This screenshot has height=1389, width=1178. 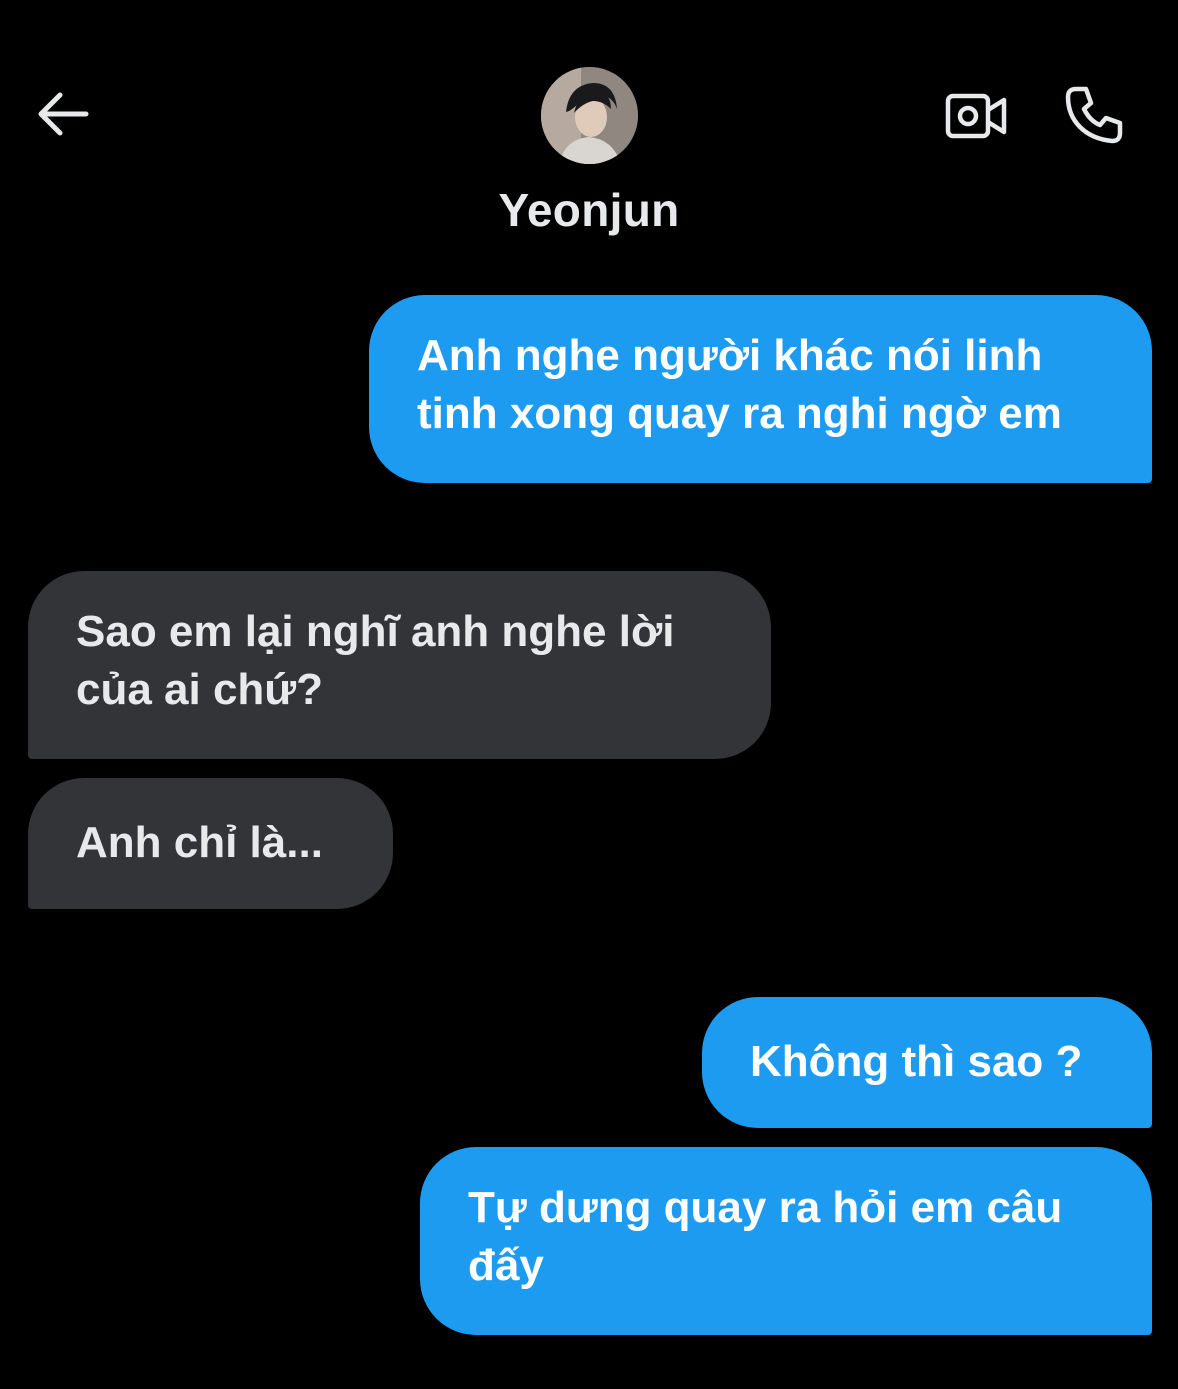 I want to click on received-message: Sao em lại nghĩ anh nghe lời của ai chứ?, so click(x=399, y=665).